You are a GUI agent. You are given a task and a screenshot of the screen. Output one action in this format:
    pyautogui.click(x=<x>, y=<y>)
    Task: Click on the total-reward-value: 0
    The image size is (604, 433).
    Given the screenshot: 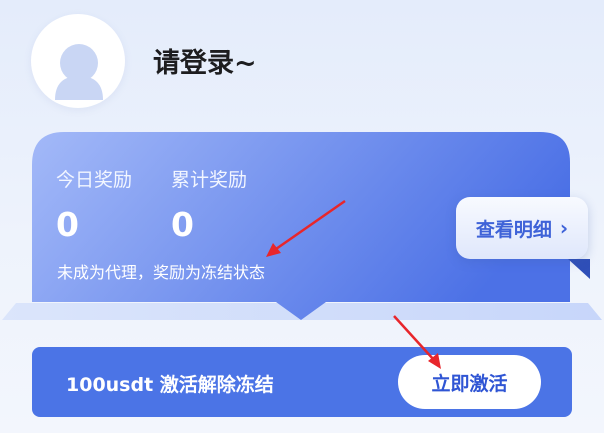 What is the action you would take?
    pyautogui.click(x=182, y=224)
    